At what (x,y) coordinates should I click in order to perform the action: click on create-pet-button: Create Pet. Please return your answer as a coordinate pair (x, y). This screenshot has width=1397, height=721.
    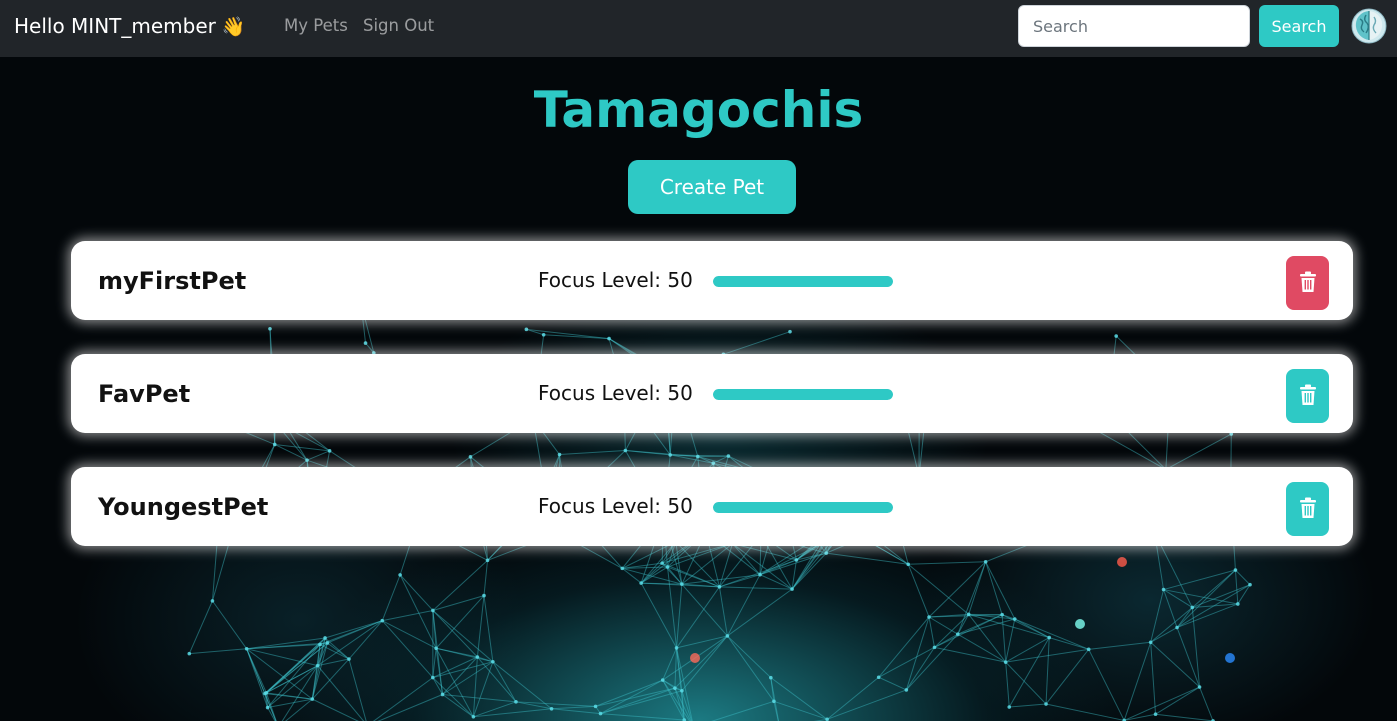
    Looking at the image, I should click on (712, 187).